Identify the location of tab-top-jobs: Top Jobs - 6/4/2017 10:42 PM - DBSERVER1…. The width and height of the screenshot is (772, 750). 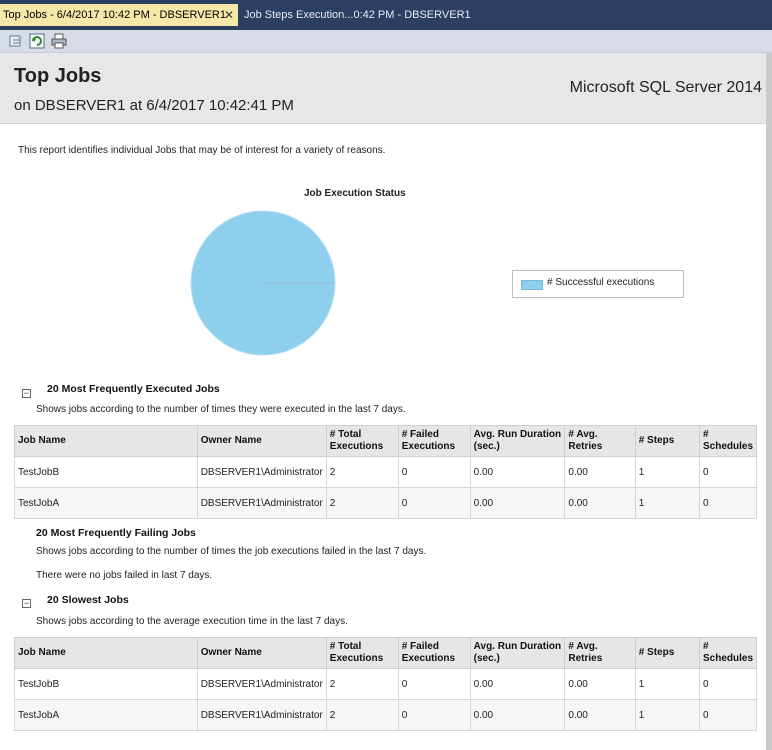
(119, 15).